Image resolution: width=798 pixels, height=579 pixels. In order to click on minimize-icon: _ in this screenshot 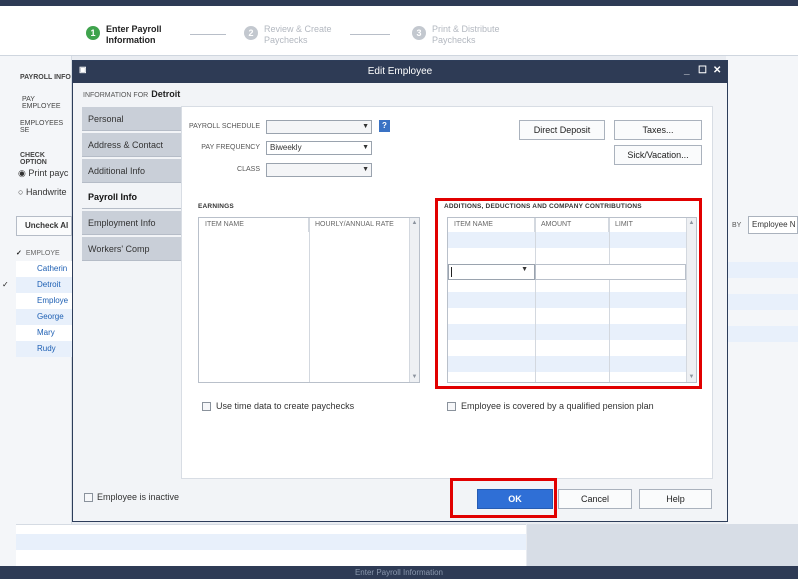, I will do `click(687, 70)`.